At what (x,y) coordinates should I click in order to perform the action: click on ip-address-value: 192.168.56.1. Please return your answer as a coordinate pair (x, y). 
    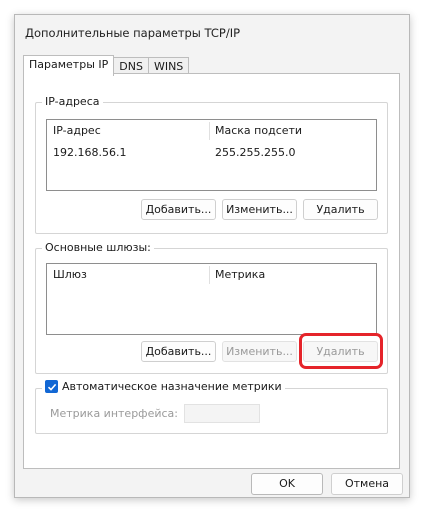
    Looking at the image, I should click on (90, 152).